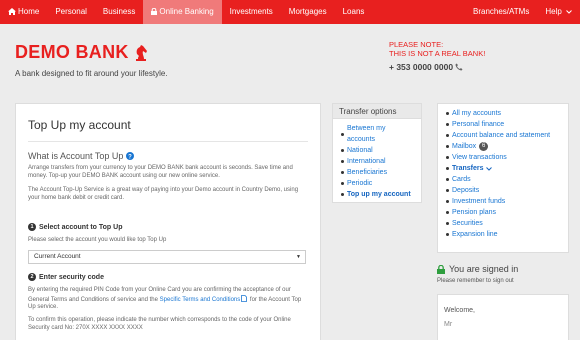  I want to click on transfer-option-between-accounts: Between my accounts, so click(377, 134).